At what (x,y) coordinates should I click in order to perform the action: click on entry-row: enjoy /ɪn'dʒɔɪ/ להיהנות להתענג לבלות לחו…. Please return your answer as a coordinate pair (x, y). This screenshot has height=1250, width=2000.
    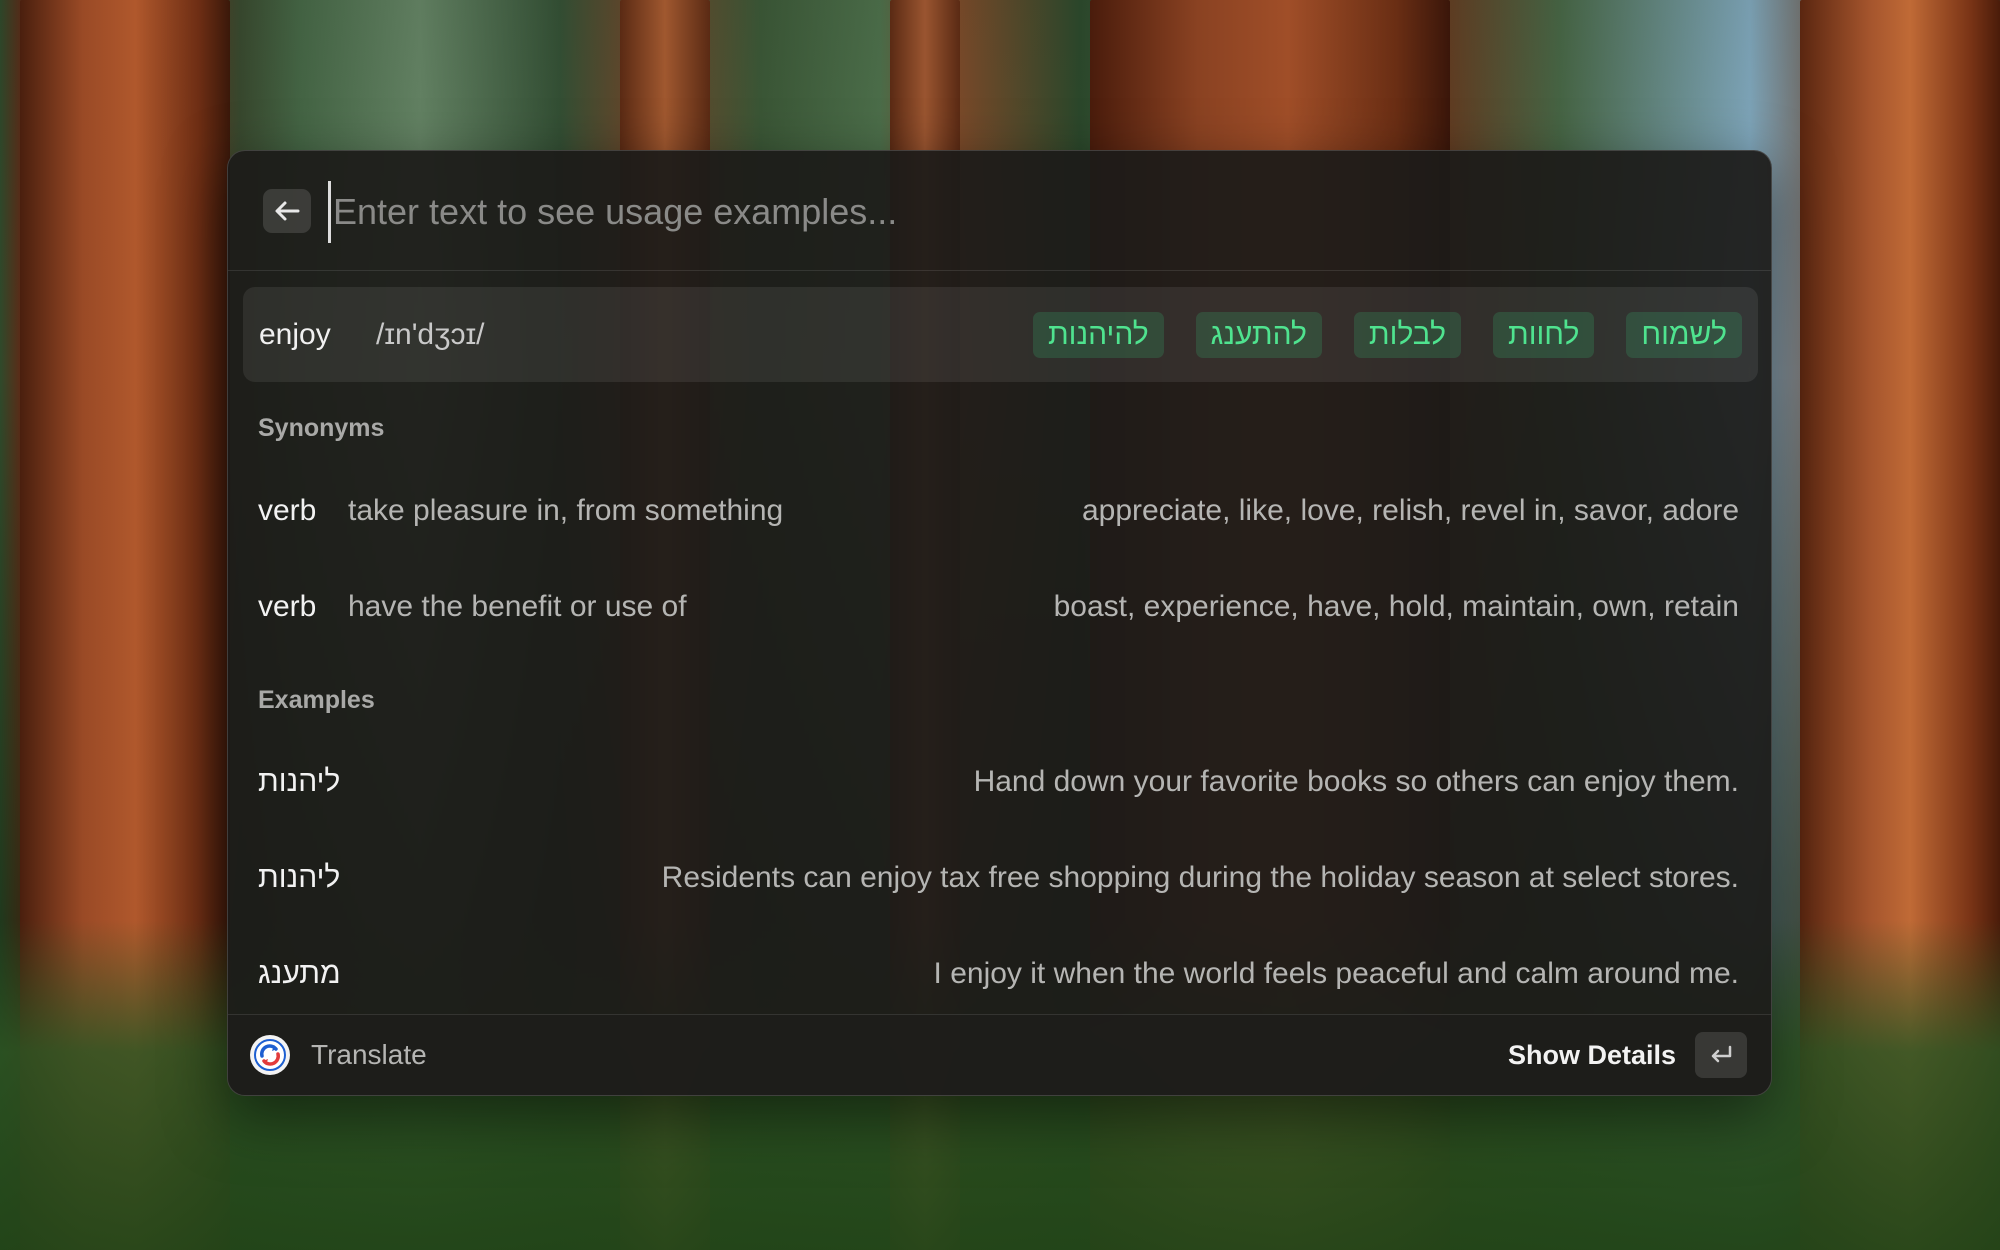
    Looking at the image, I should click on (1000, 334).